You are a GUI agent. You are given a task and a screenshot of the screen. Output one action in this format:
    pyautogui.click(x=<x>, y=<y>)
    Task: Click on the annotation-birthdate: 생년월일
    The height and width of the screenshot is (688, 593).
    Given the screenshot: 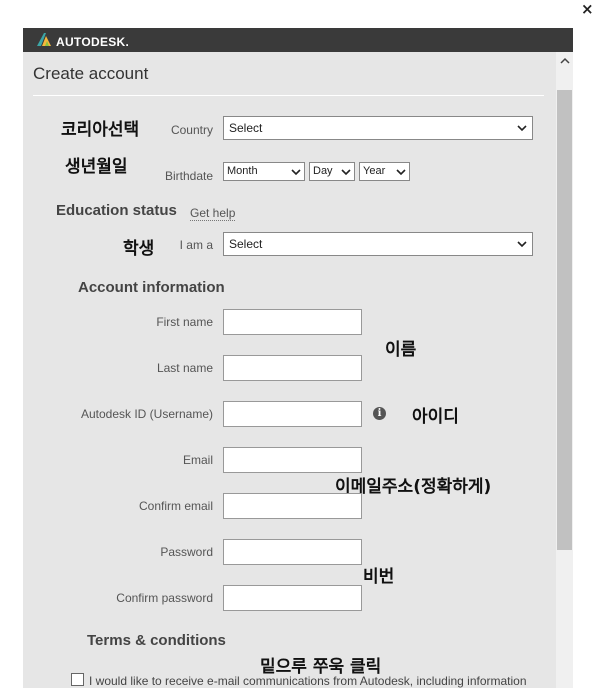 What is the action you would take?
    pyautogui.click(x=96, y=167)
    